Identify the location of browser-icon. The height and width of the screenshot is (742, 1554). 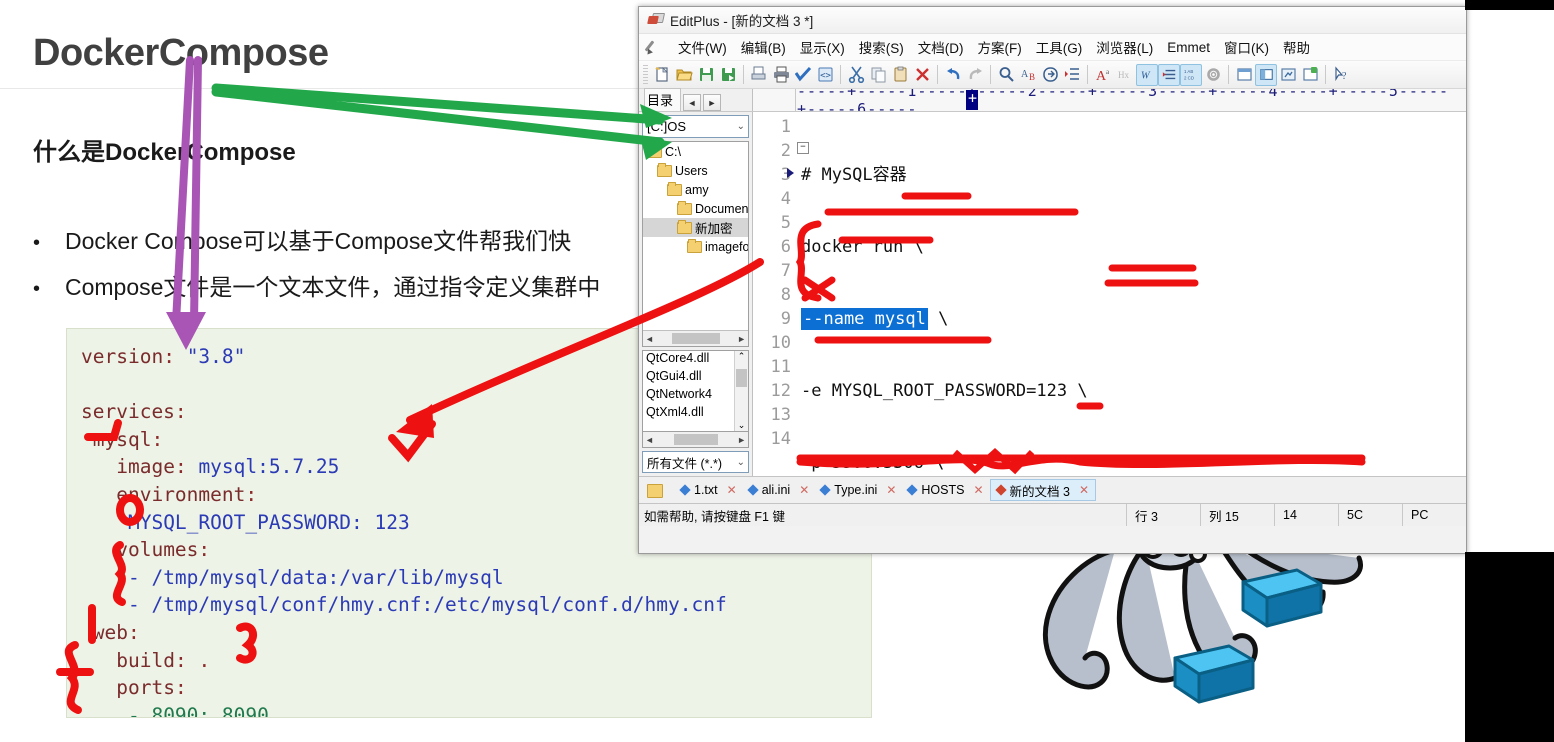
(1310, 75).